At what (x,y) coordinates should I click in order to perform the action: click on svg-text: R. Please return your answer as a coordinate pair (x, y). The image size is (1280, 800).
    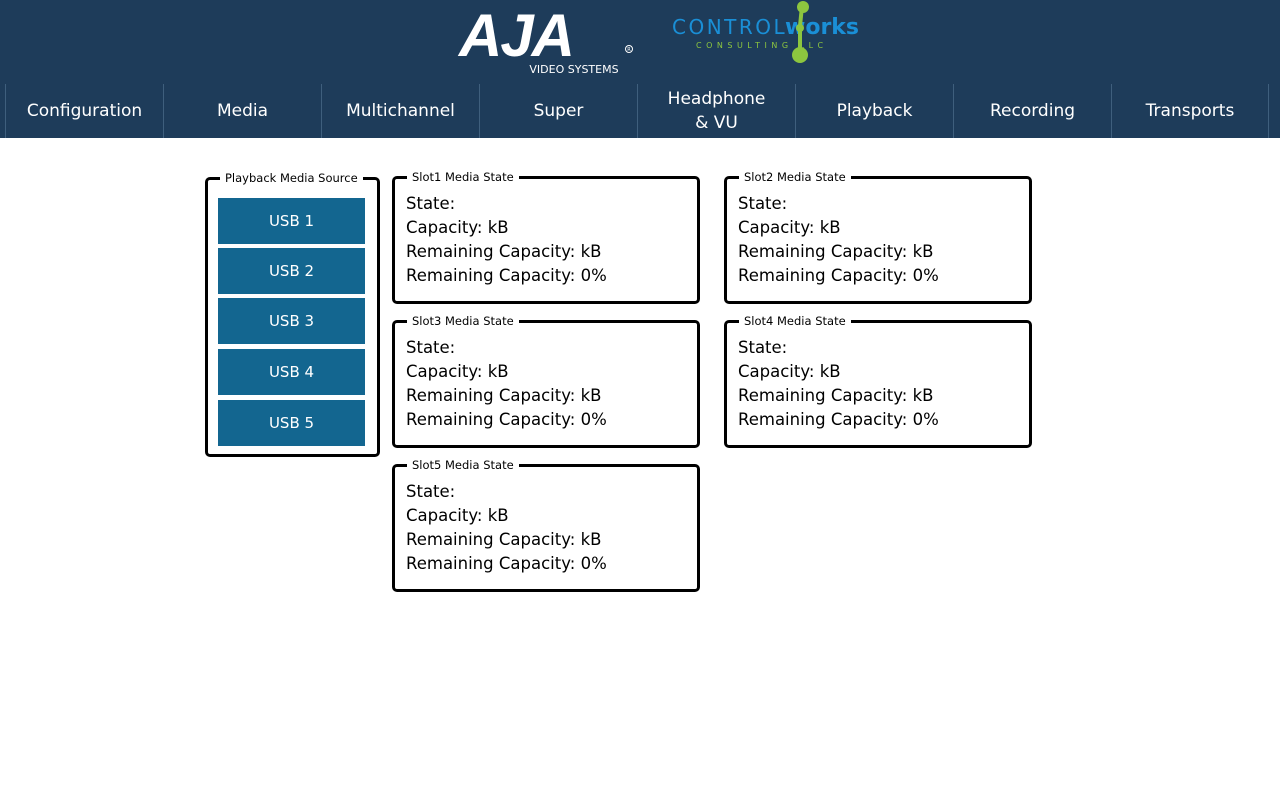
    Looking at the image, I should click on (629, 50).